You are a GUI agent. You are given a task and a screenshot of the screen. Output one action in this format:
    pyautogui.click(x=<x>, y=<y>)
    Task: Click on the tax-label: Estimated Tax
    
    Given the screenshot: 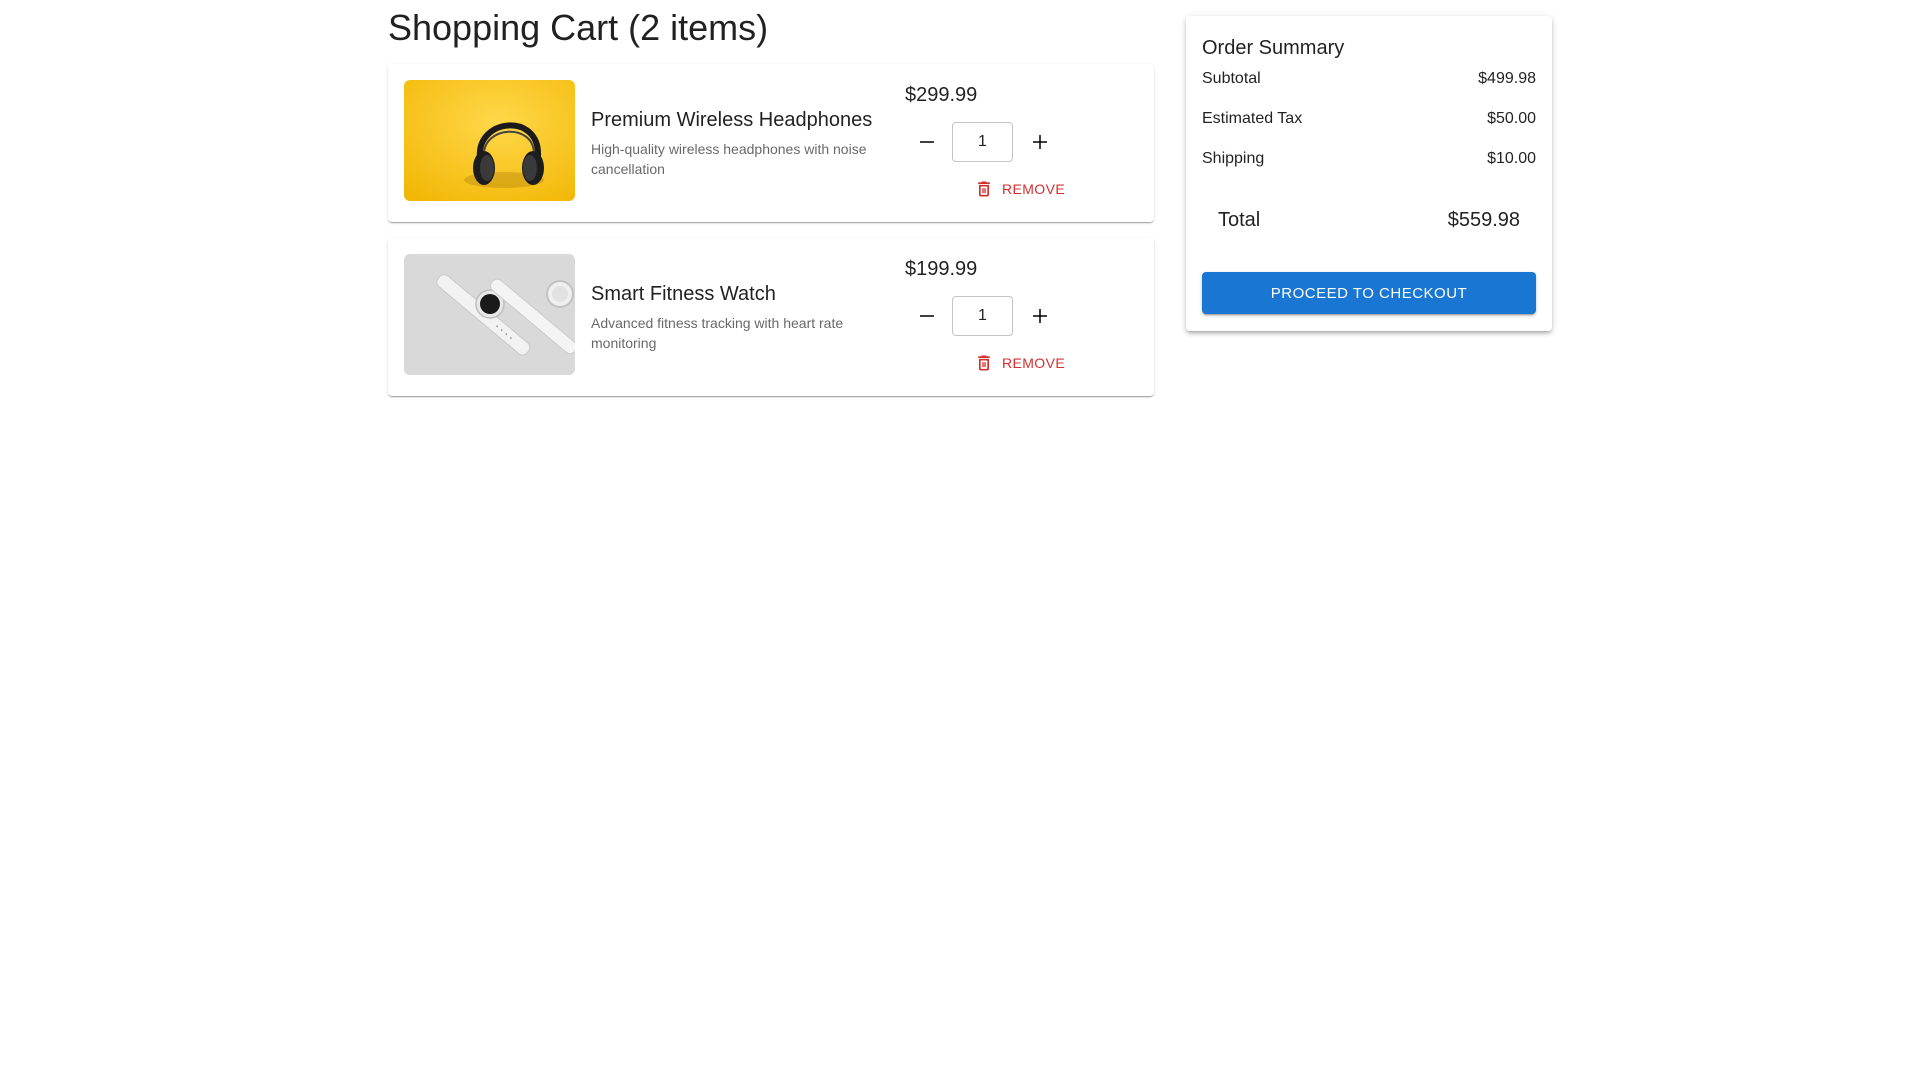 What is the action you would take?
    pyautogui.click(x=1252, y=118)
    